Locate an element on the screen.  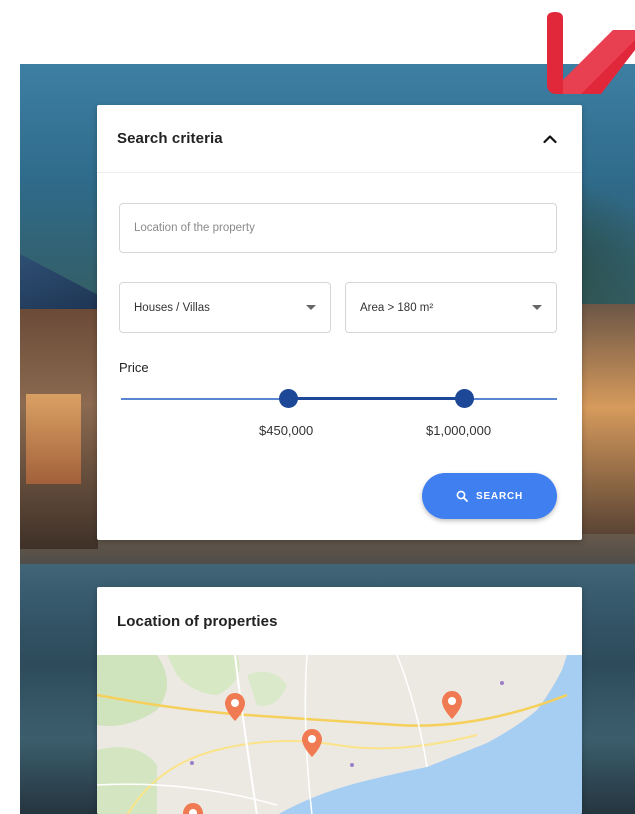
price-max-thumb is located at coordinates (464, 398).